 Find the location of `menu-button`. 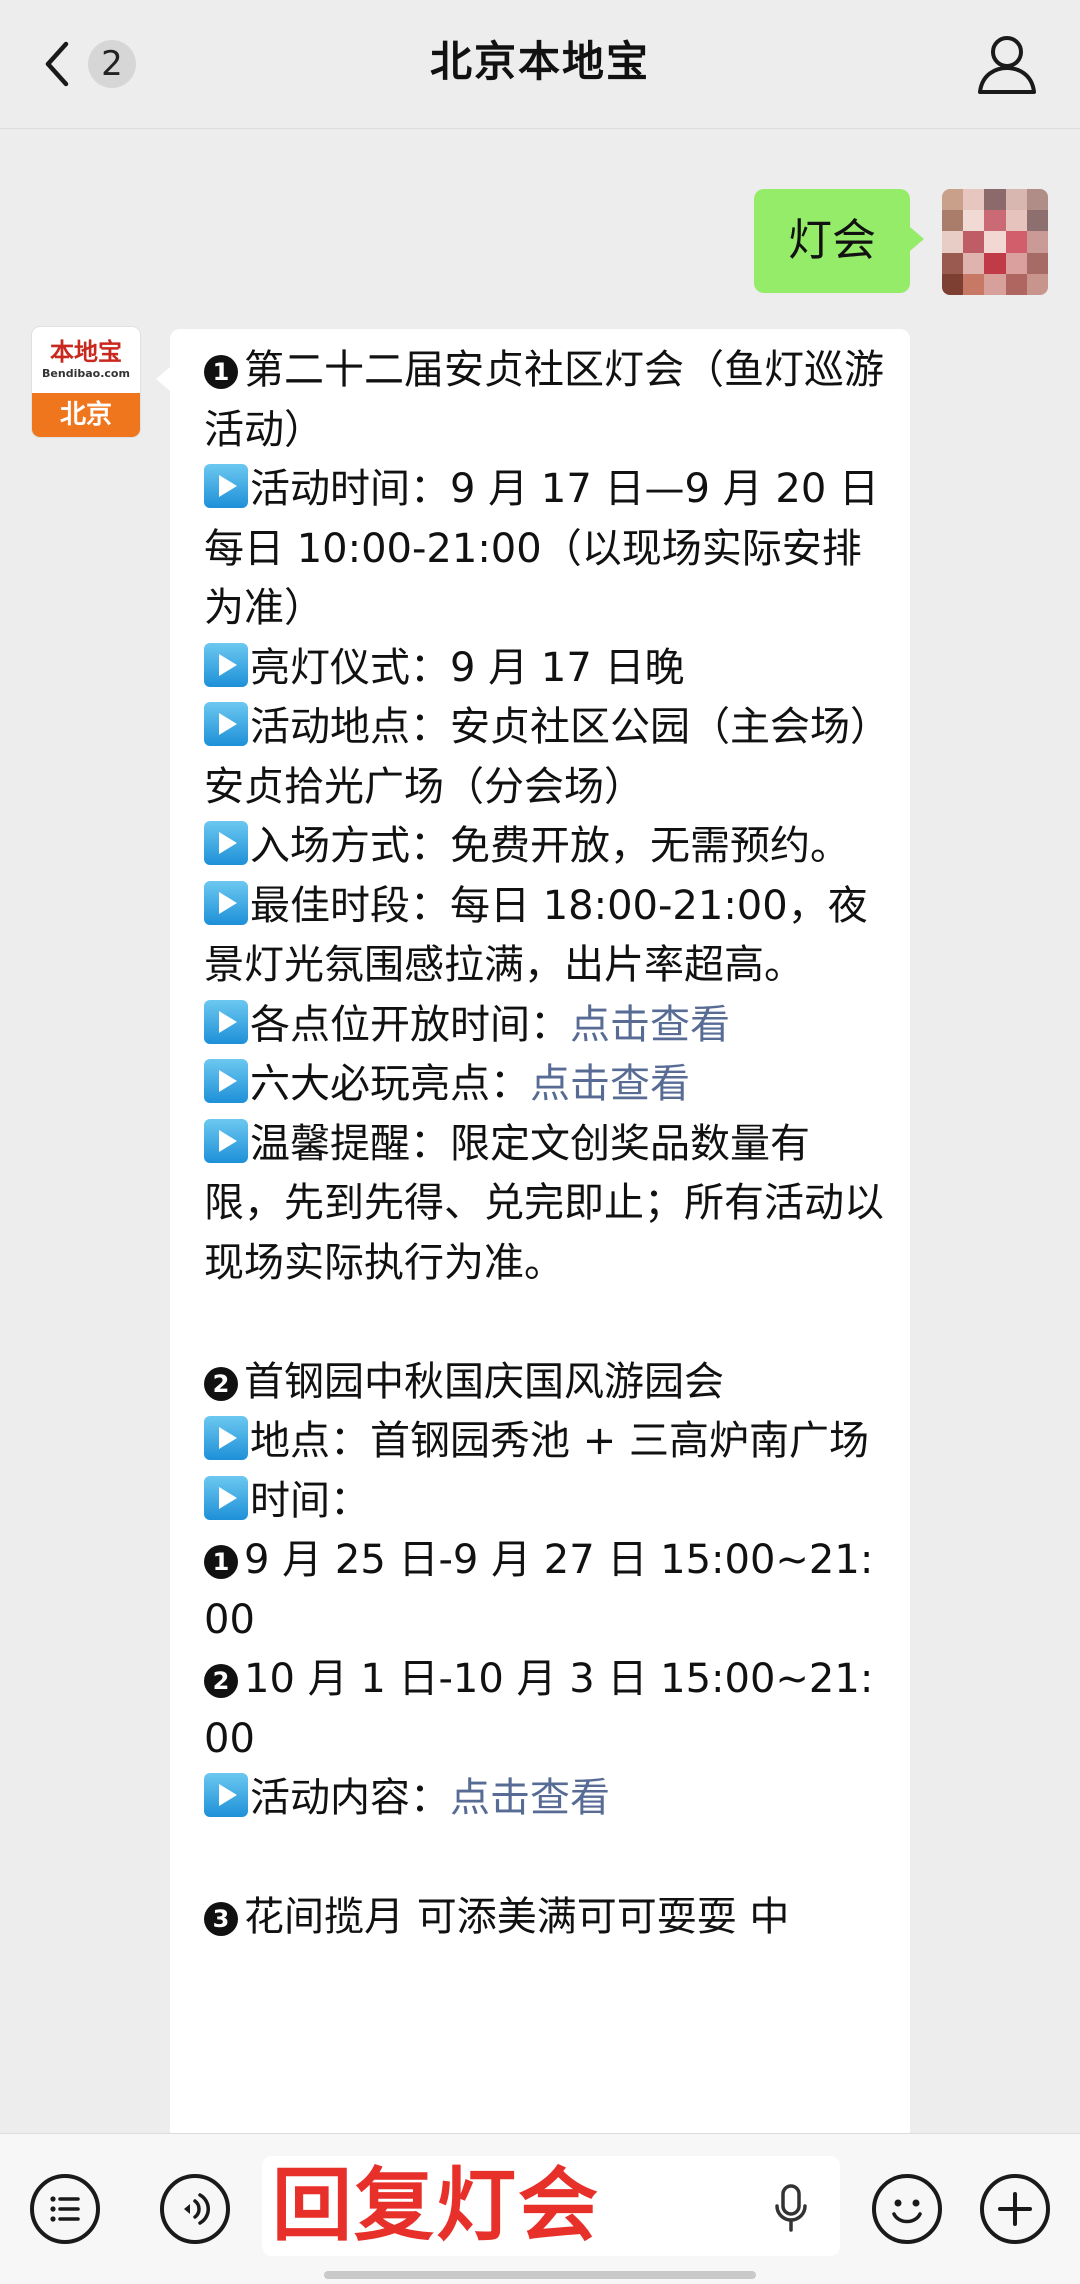

menu-button is located at coordinates (65, 2209).